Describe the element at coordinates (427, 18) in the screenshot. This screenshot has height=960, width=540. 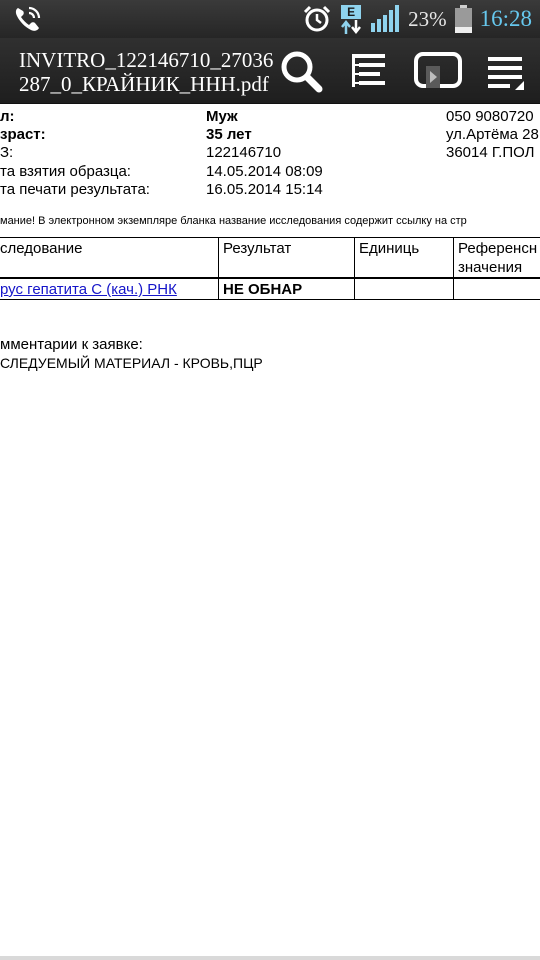
I see `battery-percent: 23%` at that location.